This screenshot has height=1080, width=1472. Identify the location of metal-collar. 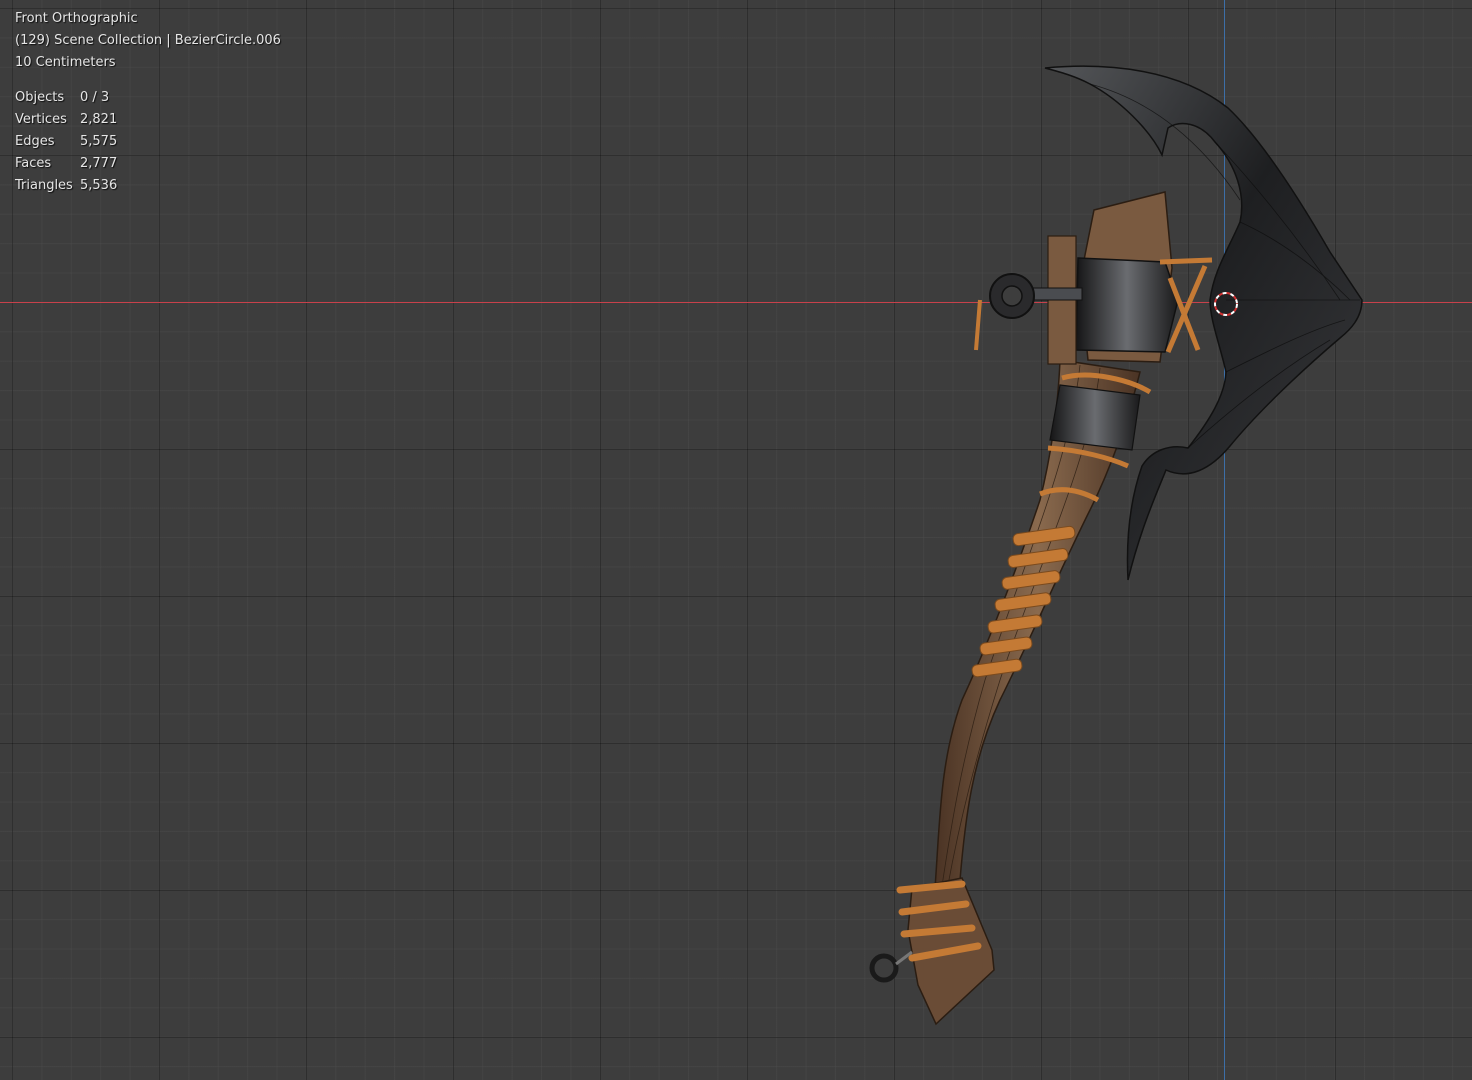
(1095, 417).